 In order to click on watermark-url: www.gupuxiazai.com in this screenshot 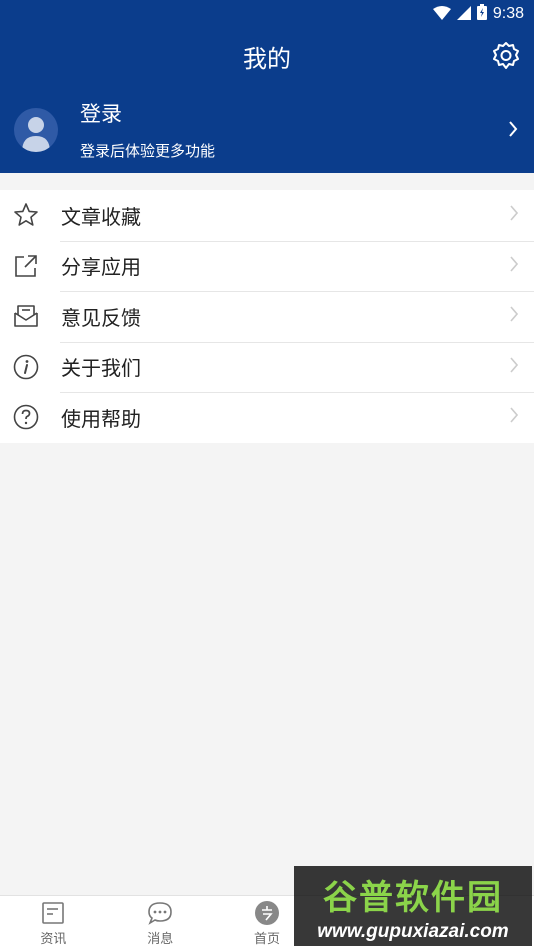, I will do `click(413, 931)`.